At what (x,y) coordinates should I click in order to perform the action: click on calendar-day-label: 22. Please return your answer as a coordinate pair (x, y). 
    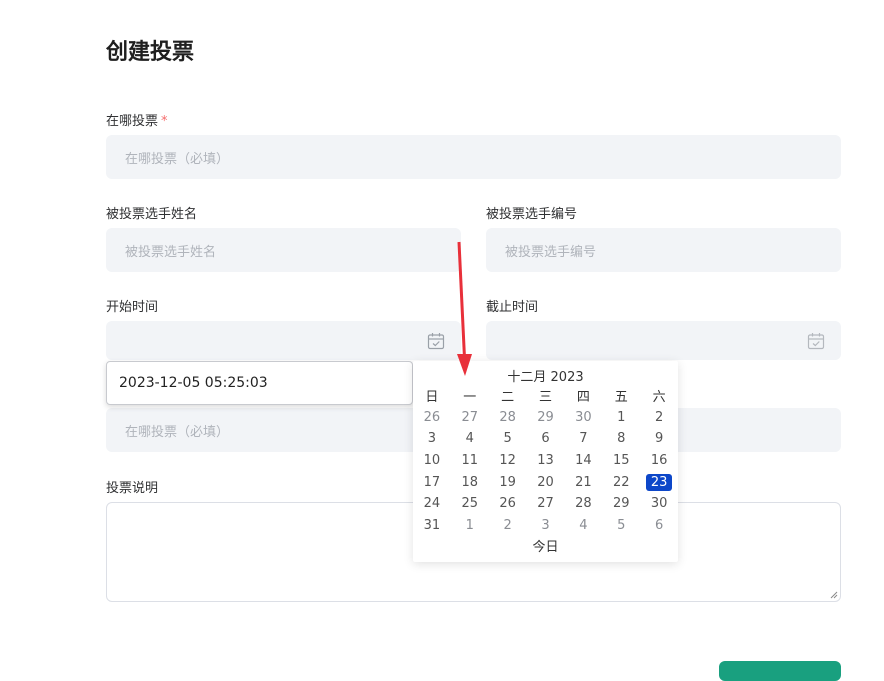
    Looking at the image, I should click on (621, 482).